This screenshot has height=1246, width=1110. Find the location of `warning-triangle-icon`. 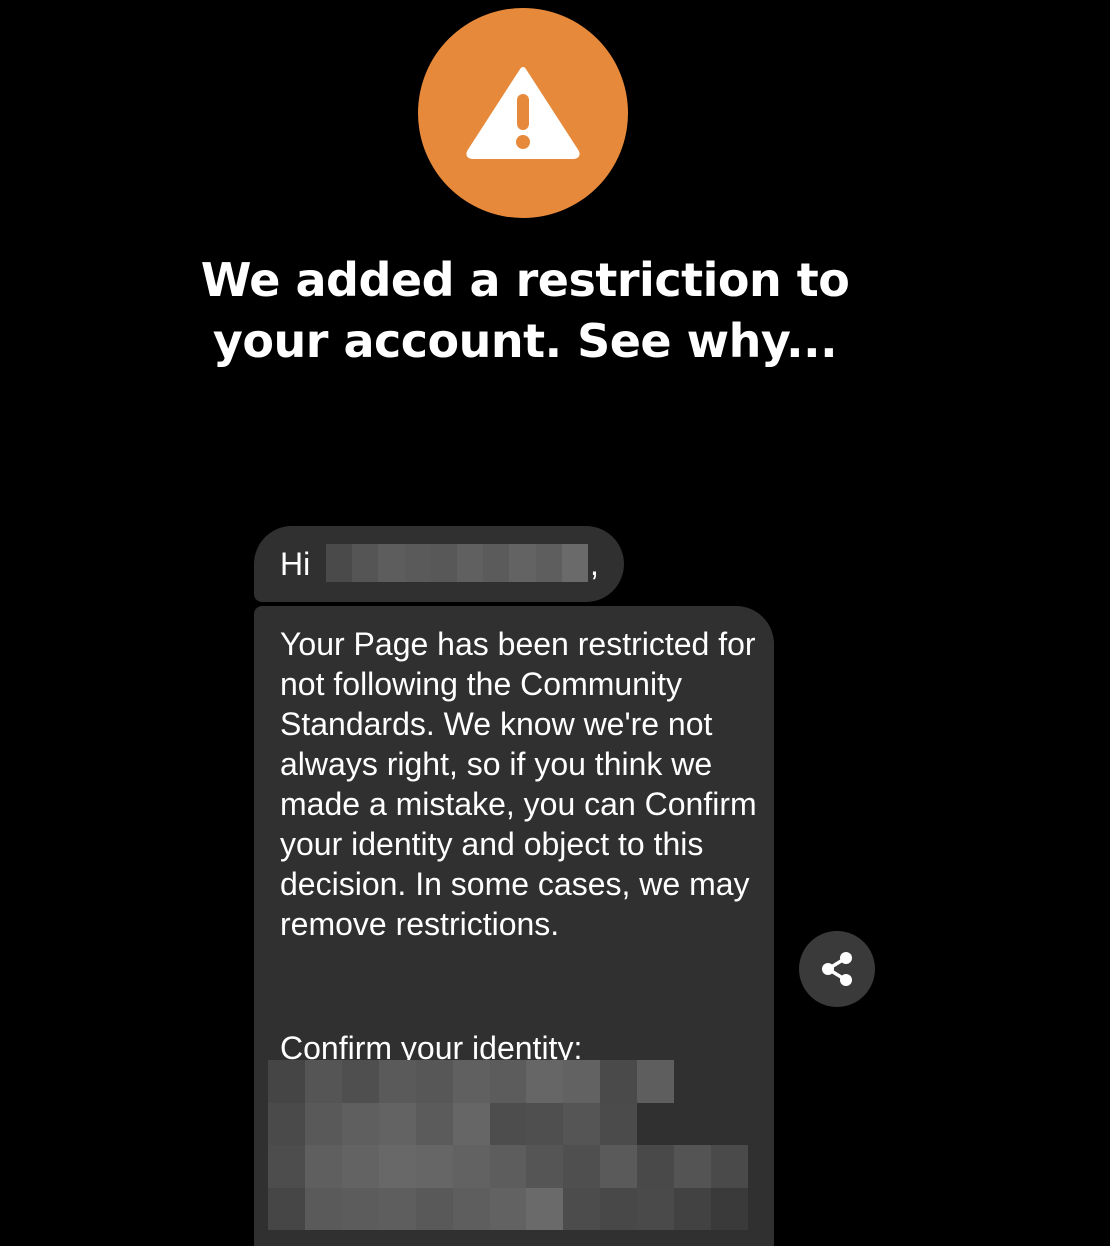

warning-triangle-icon is located at coordinates (523, 113).